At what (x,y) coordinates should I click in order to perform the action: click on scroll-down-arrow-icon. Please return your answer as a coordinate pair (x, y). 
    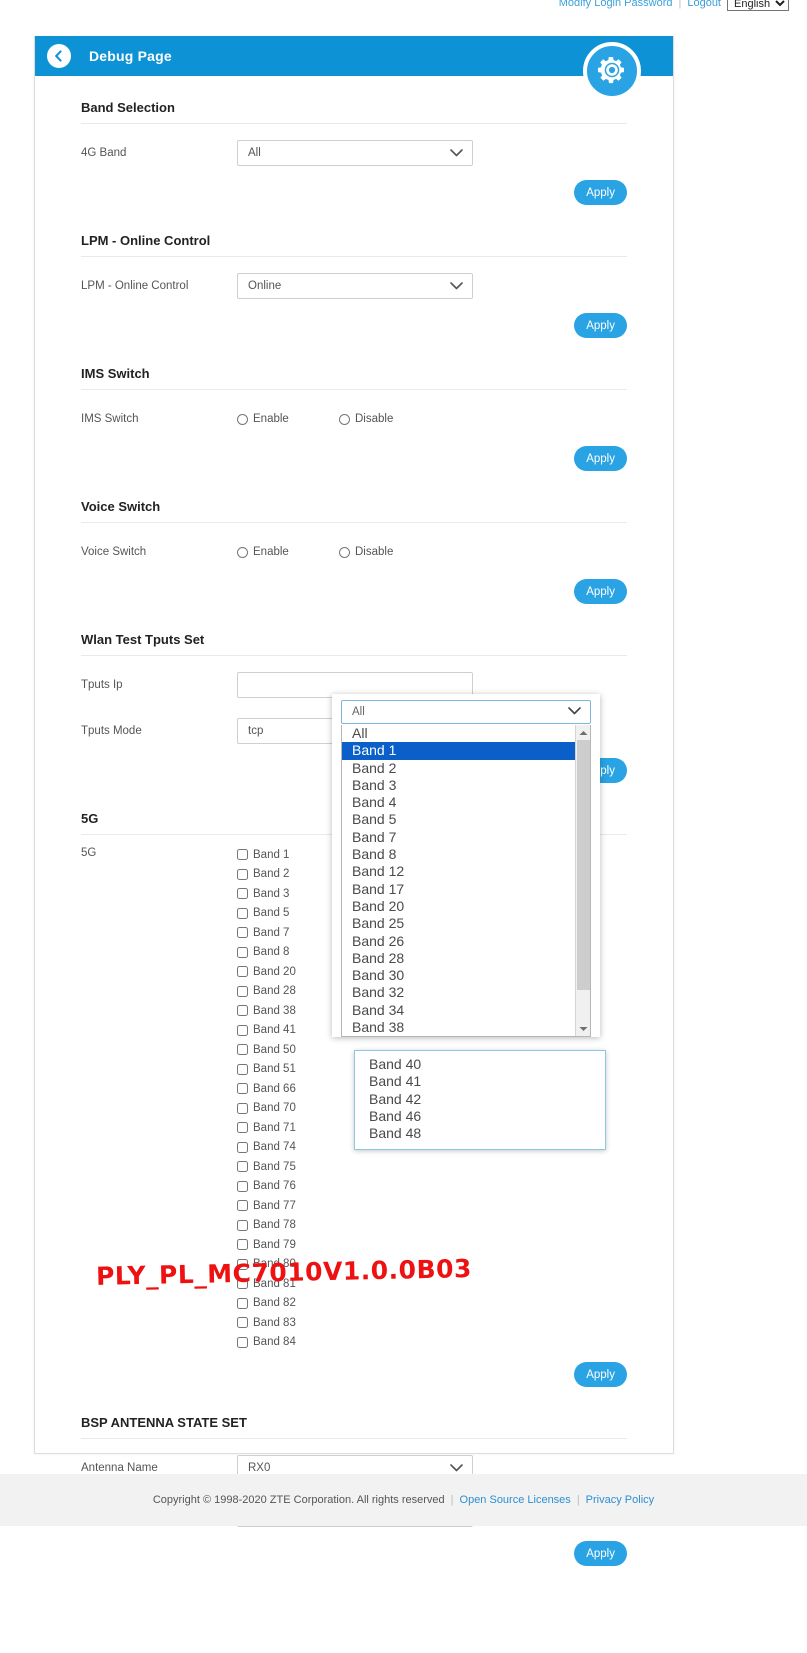
    Looking at the image, I should click on (583, 1028).